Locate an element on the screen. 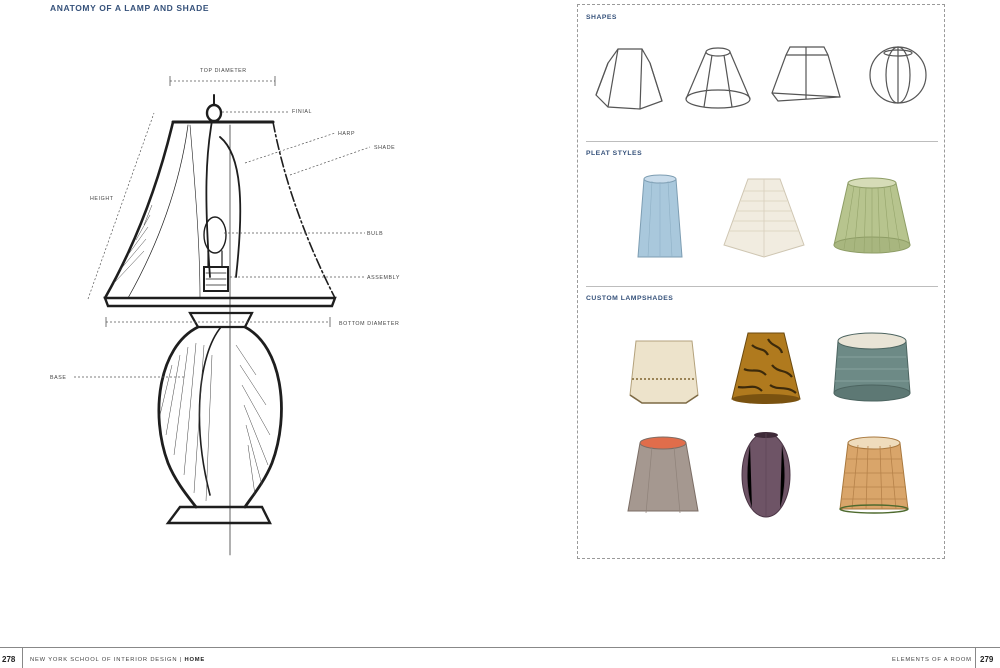  teal-woven-drum-shade is located at coordinates (872, 367).